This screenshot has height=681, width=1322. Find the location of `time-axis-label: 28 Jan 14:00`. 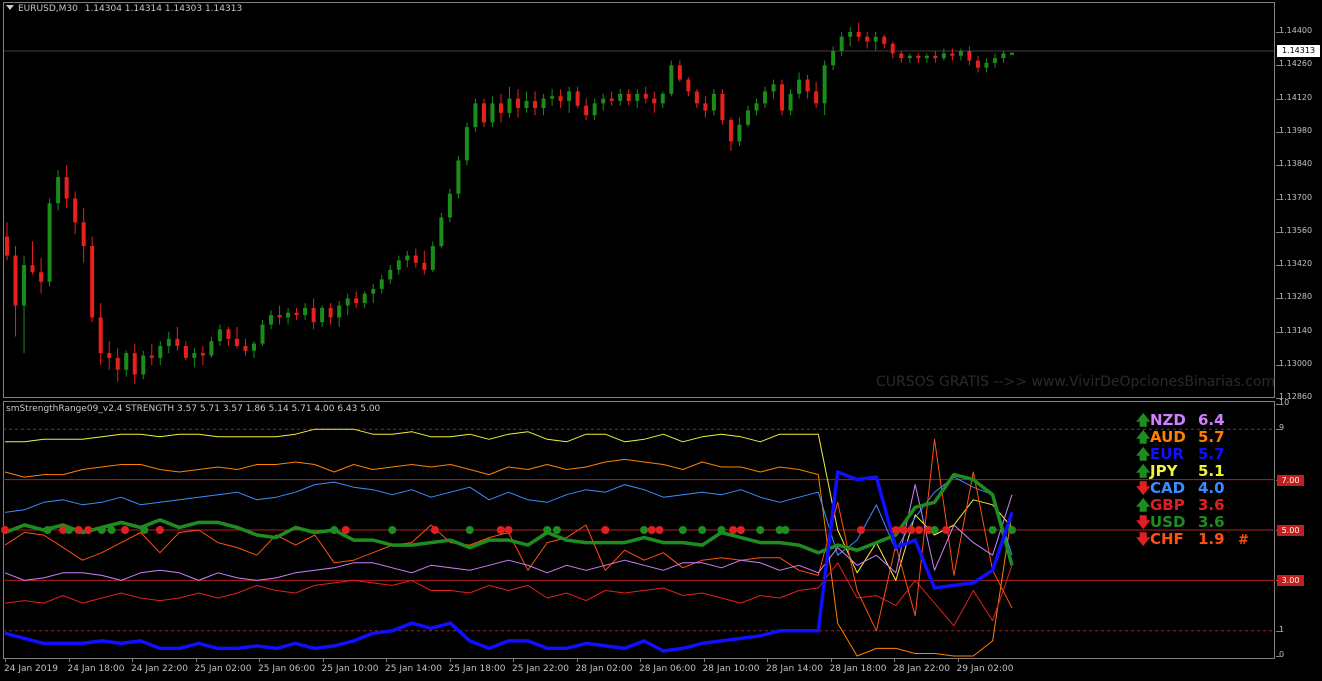

time-axis-label: 28 Jan 14:00 is located at coordinates (794, 669).